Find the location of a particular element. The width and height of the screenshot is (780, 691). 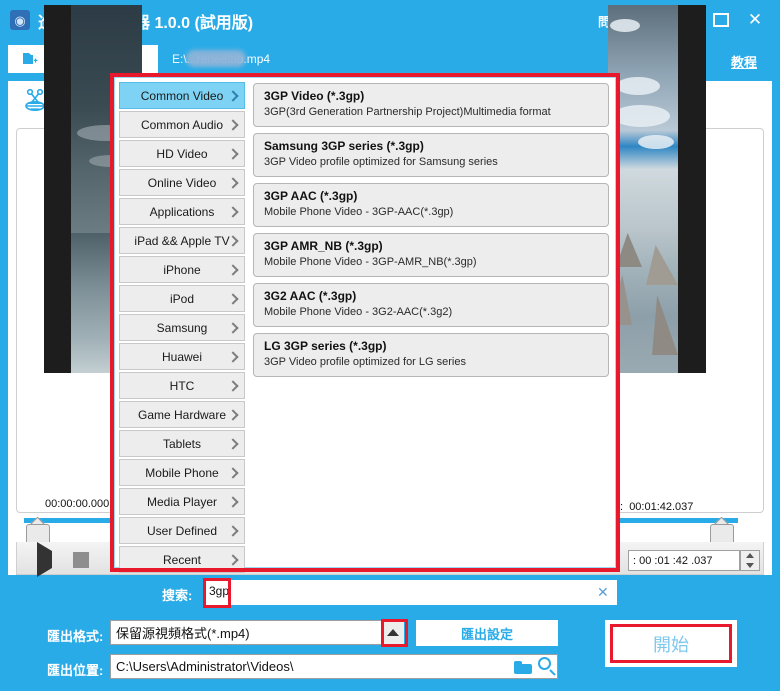

category-label: Common Video is located at coordinates (182, 95).